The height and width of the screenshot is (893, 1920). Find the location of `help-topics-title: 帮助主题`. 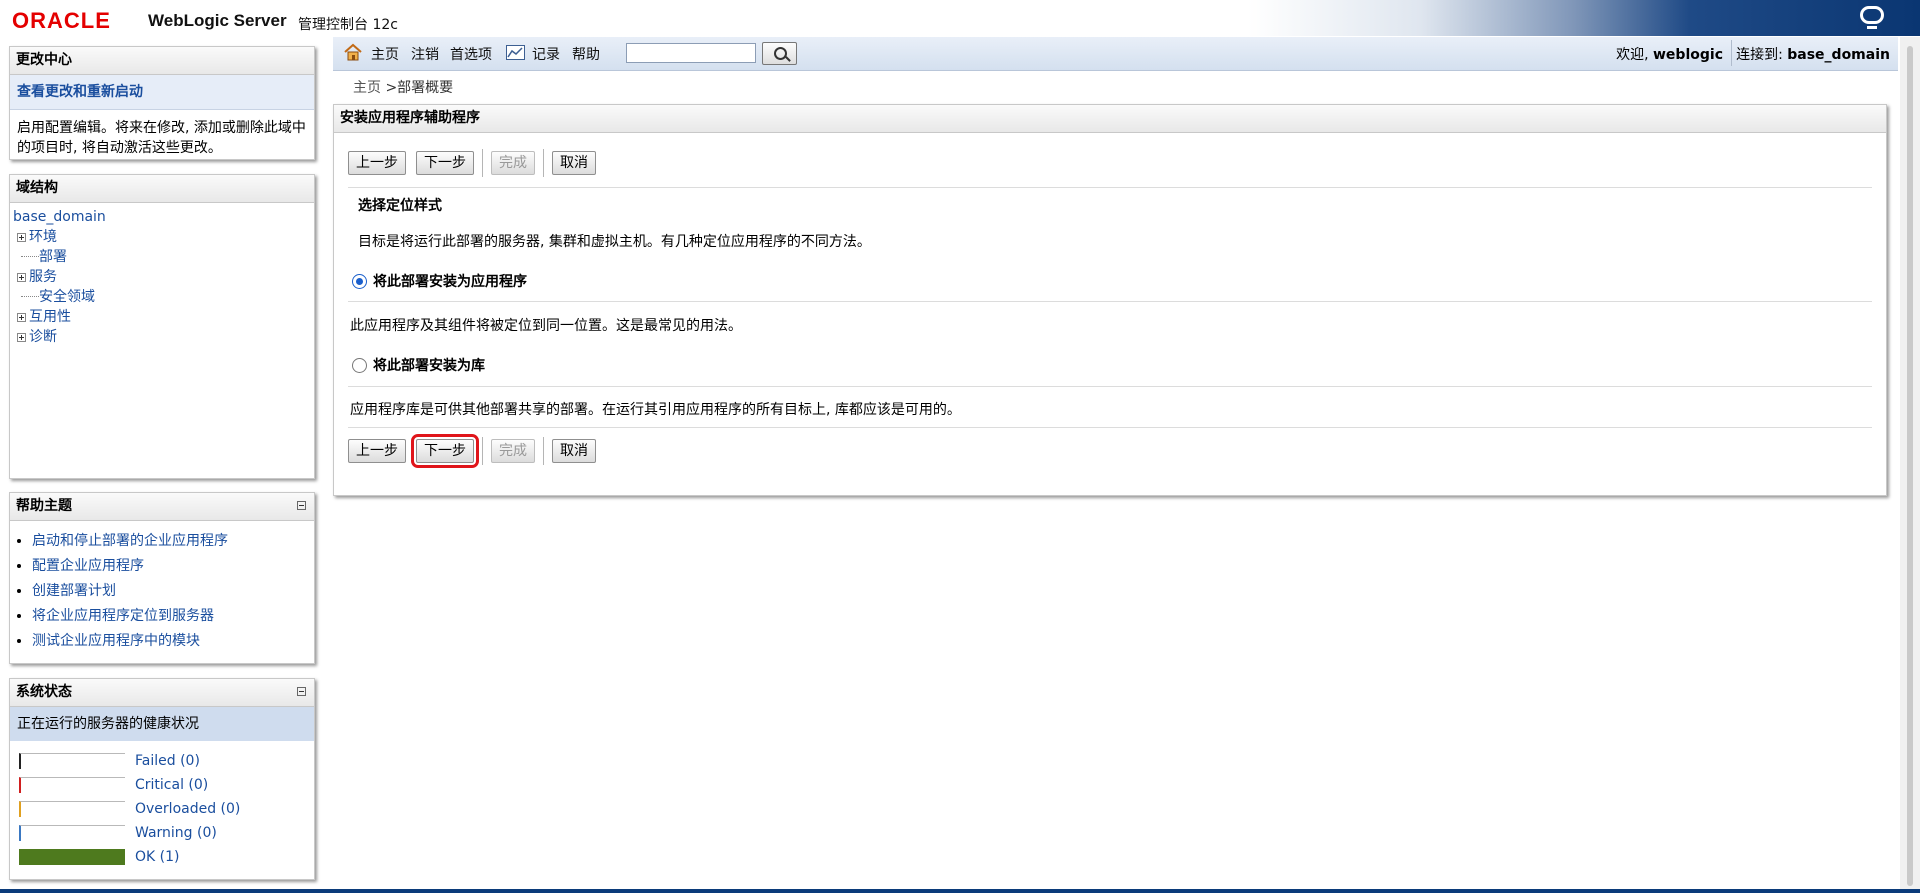

help-topics-title: 帮助主题 is located at coordinates (162, 507).